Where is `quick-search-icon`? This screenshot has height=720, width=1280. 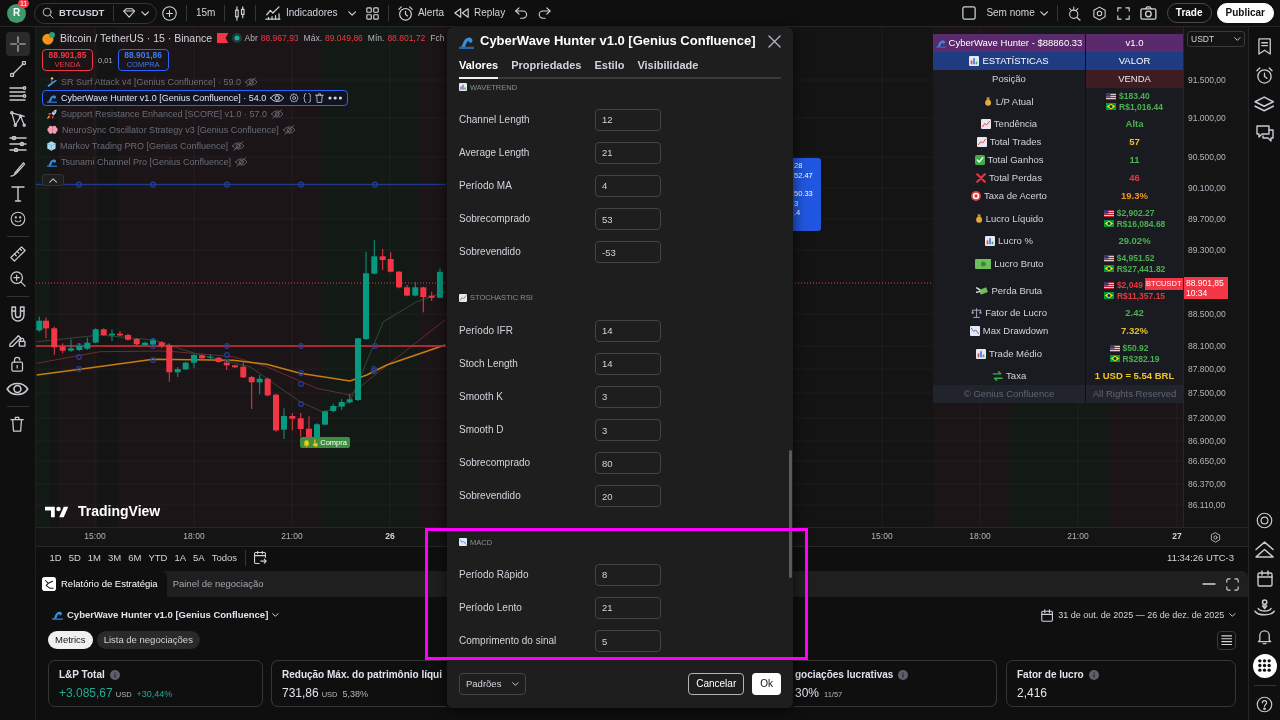
quick-search-icon is located at coordinates (1075, 13).